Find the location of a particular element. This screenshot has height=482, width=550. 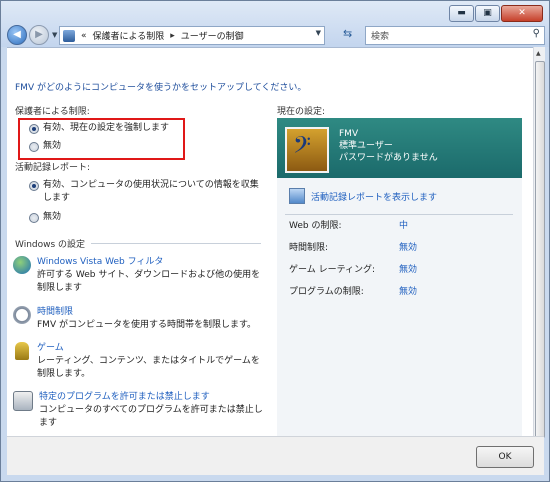

web-filter-desc: 許可する Web サイト、ダウンロードおよび他の使用を制限します is located at coordinates (149, 281).